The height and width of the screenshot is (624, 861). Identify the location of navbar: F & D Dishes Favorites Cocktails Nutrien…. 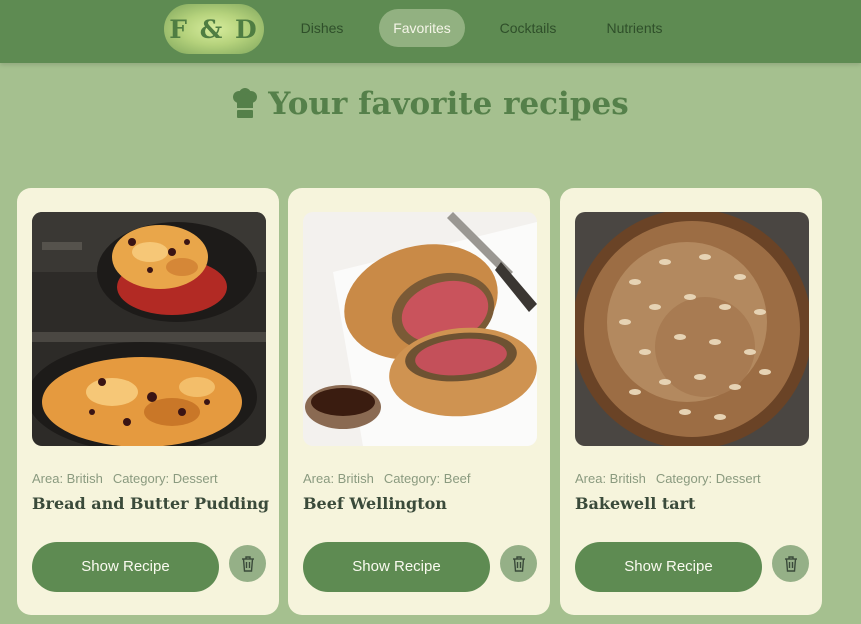
(430, 31).